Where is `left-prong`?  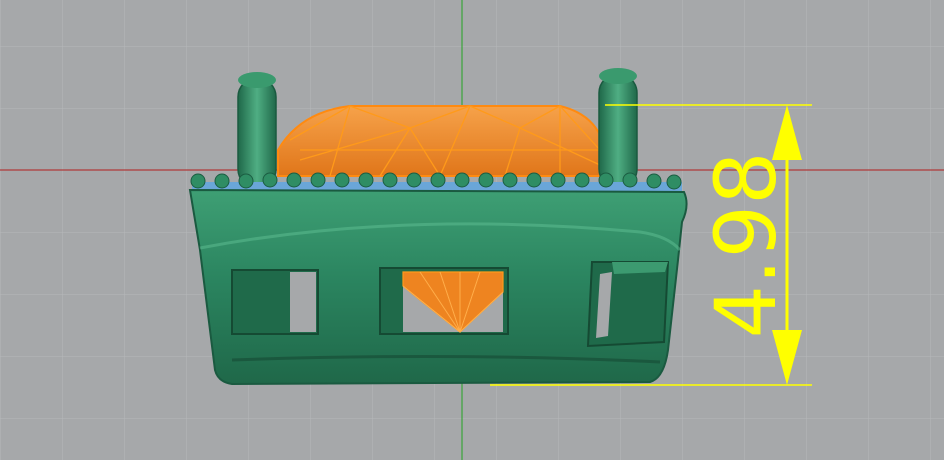 left-prong is located at coordinates (257, 130).